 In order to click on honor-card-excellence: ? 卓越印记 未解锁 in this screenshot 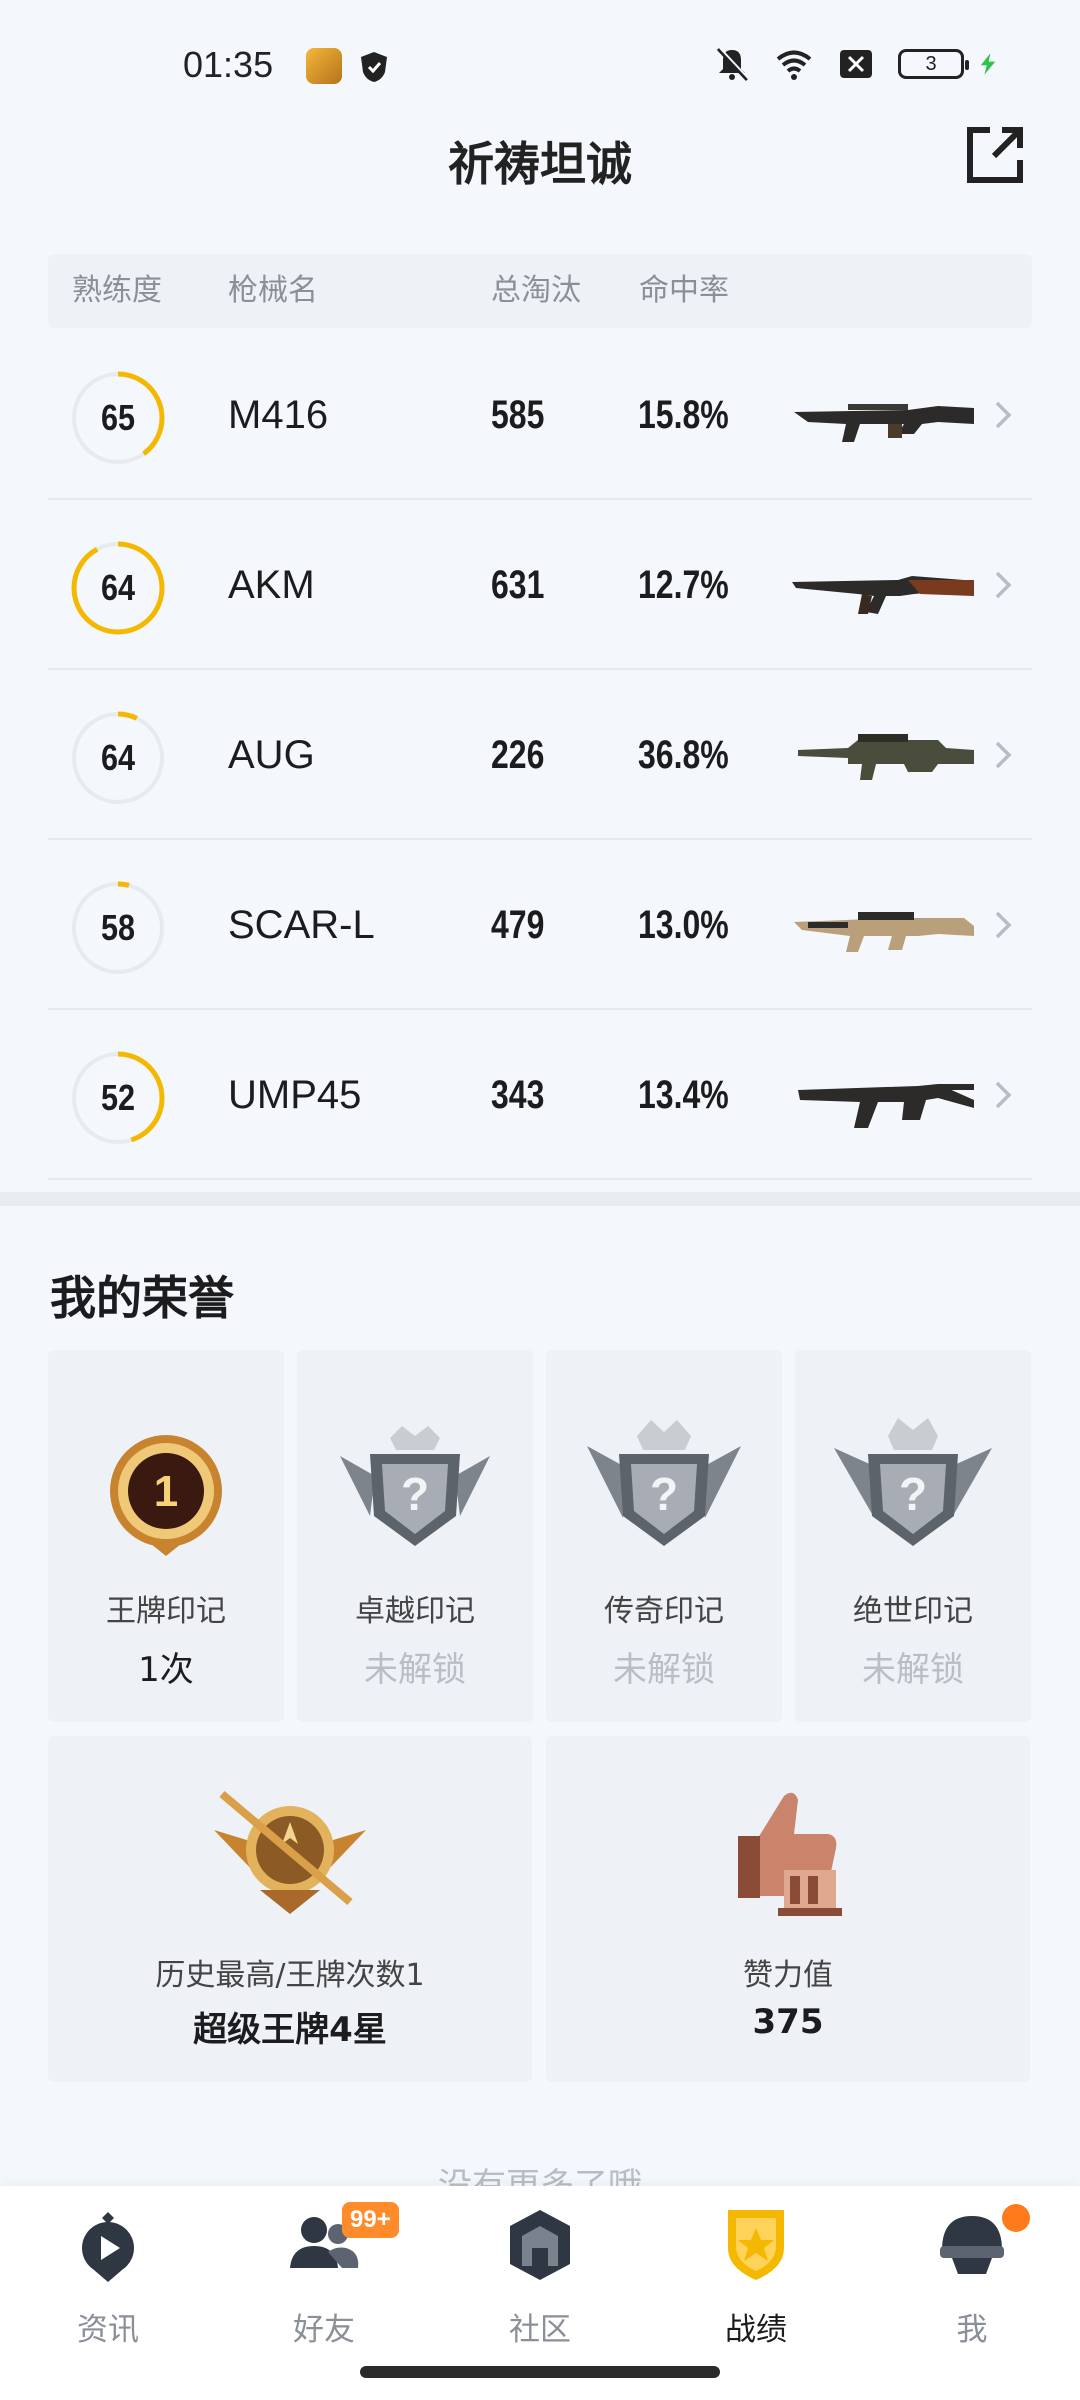, I will do `click(415, 1536)`.